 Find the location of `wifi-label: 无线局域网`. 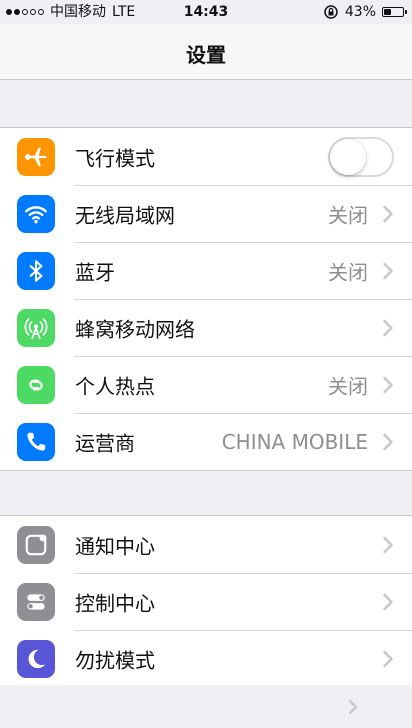

wifi-label: 无线局域网 is located at coordinates (125, 215).